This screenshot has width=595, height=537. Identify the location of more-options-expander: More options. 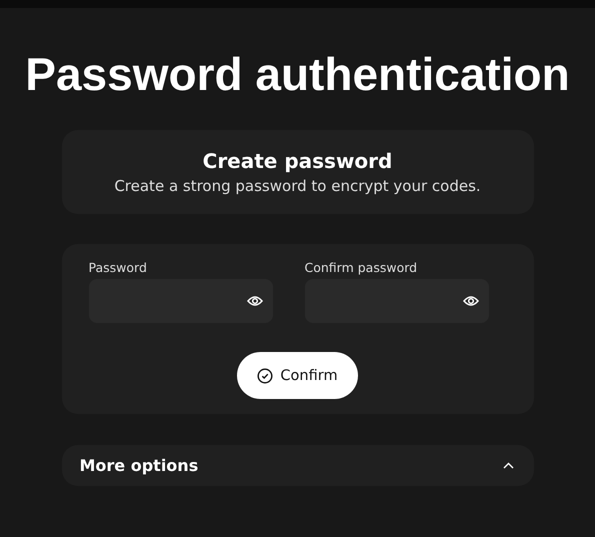
(298, 465).